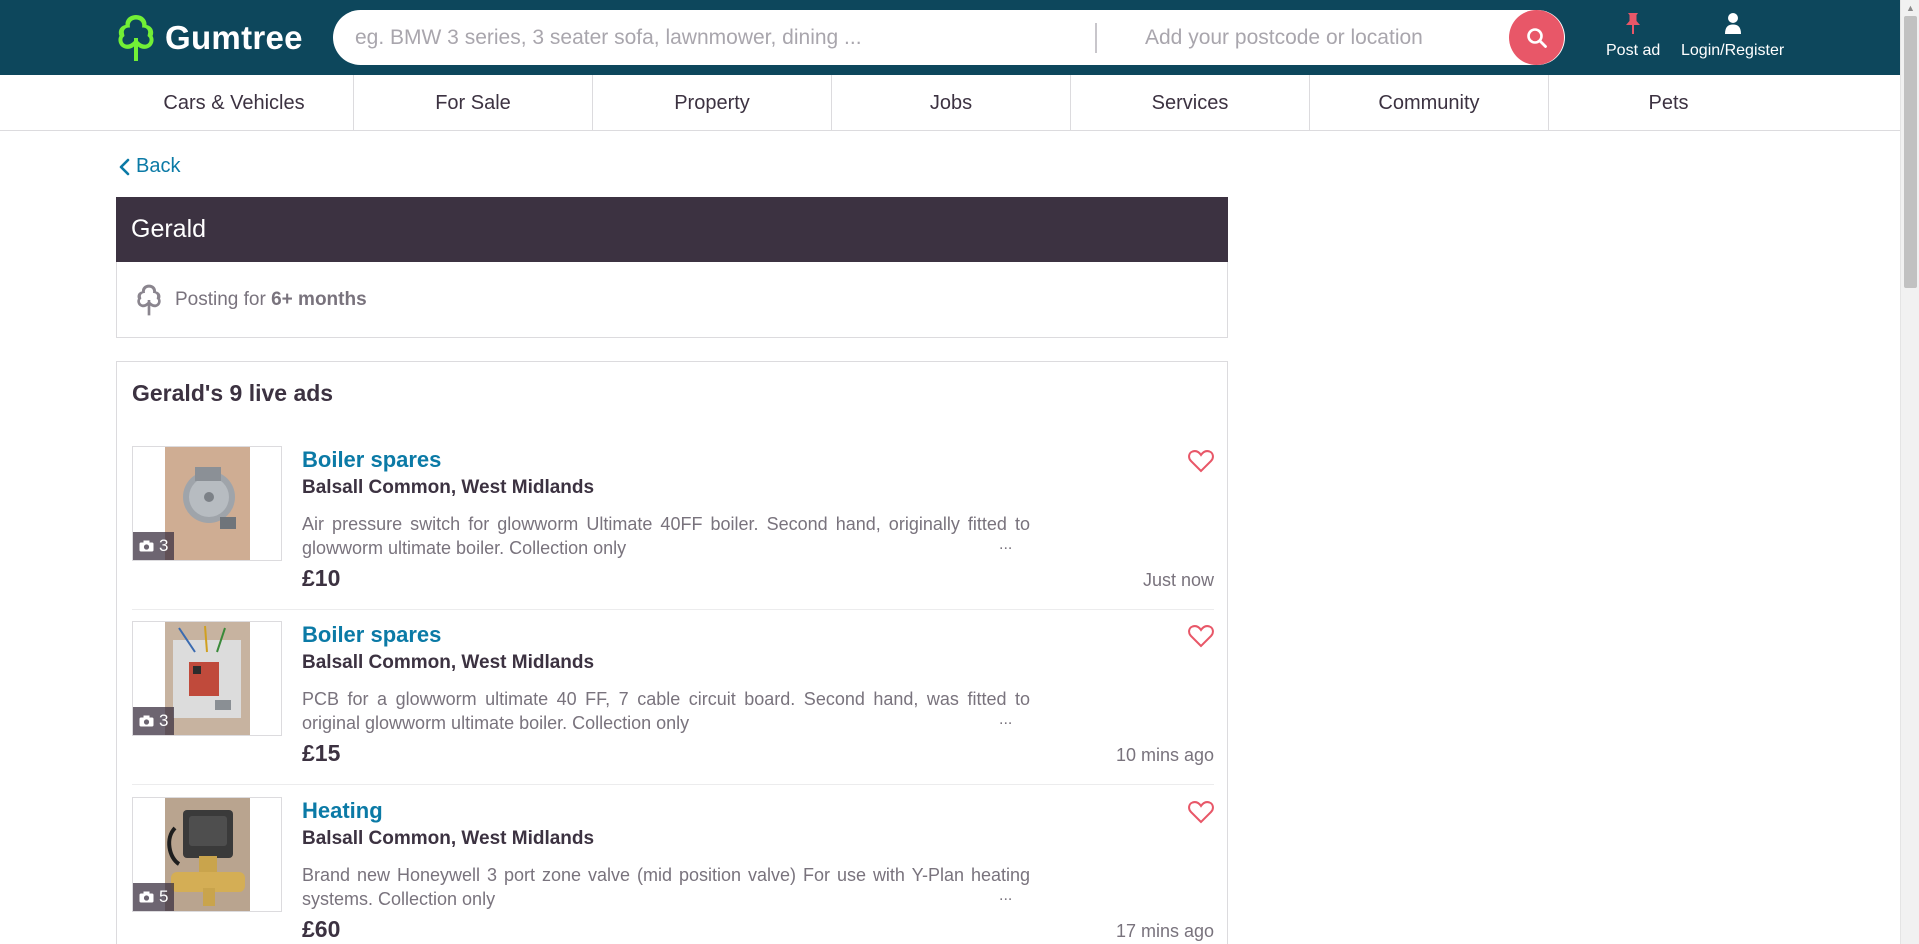 The image size is (1919, 944). I want to click on back-link: Back, so click(149, 166).